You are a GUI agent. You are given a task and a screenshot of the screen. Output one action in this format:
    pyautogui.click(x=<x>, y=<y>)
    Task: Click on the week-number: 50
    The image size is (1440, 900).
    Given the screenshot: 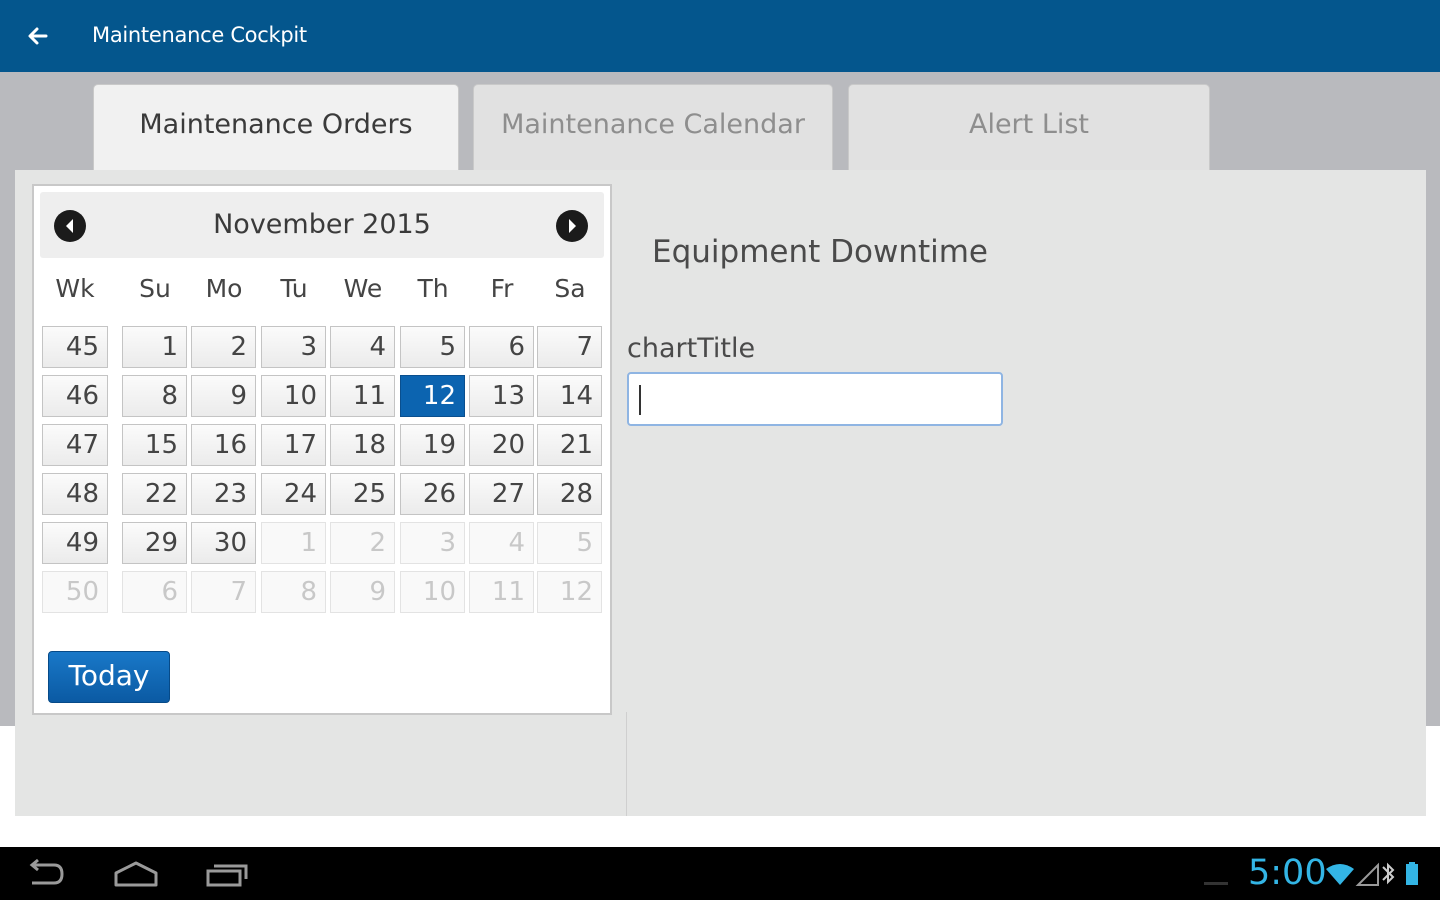 What is the action you would take?
    pyautogui.click(x=75, y=592)
    